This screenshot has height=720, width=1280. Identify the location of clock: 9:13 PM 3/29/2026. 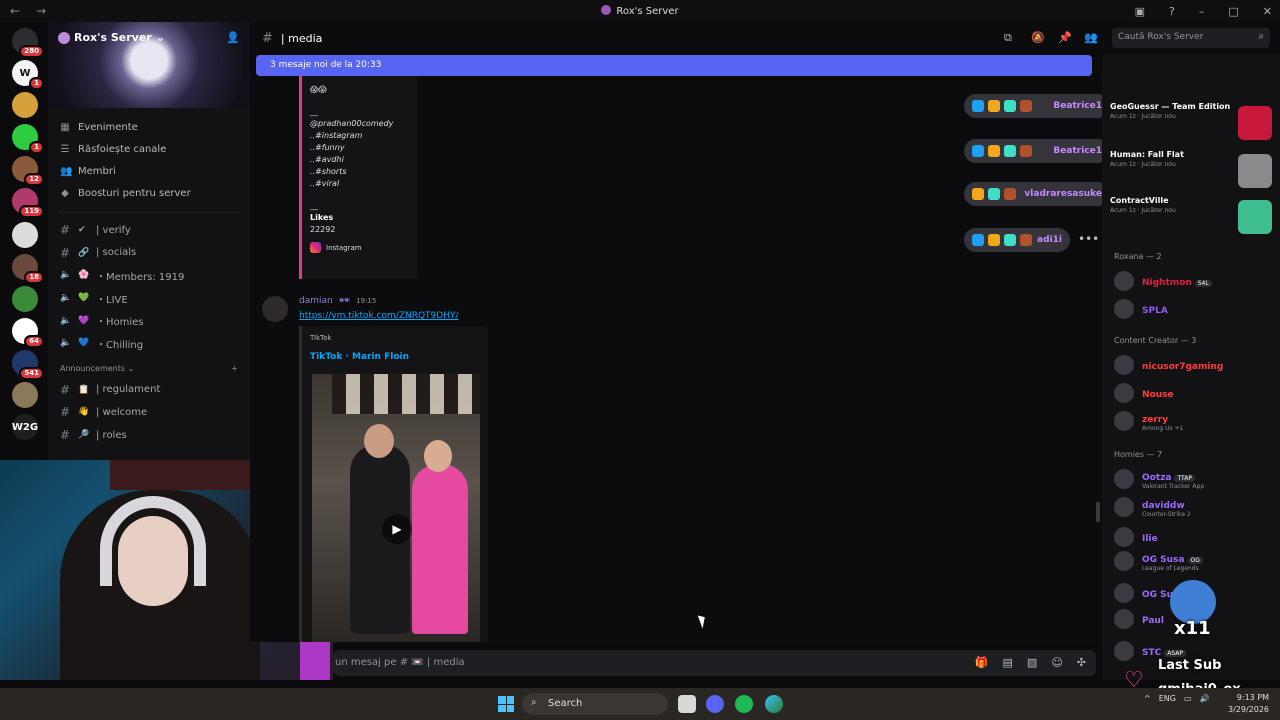
(1248, 704).